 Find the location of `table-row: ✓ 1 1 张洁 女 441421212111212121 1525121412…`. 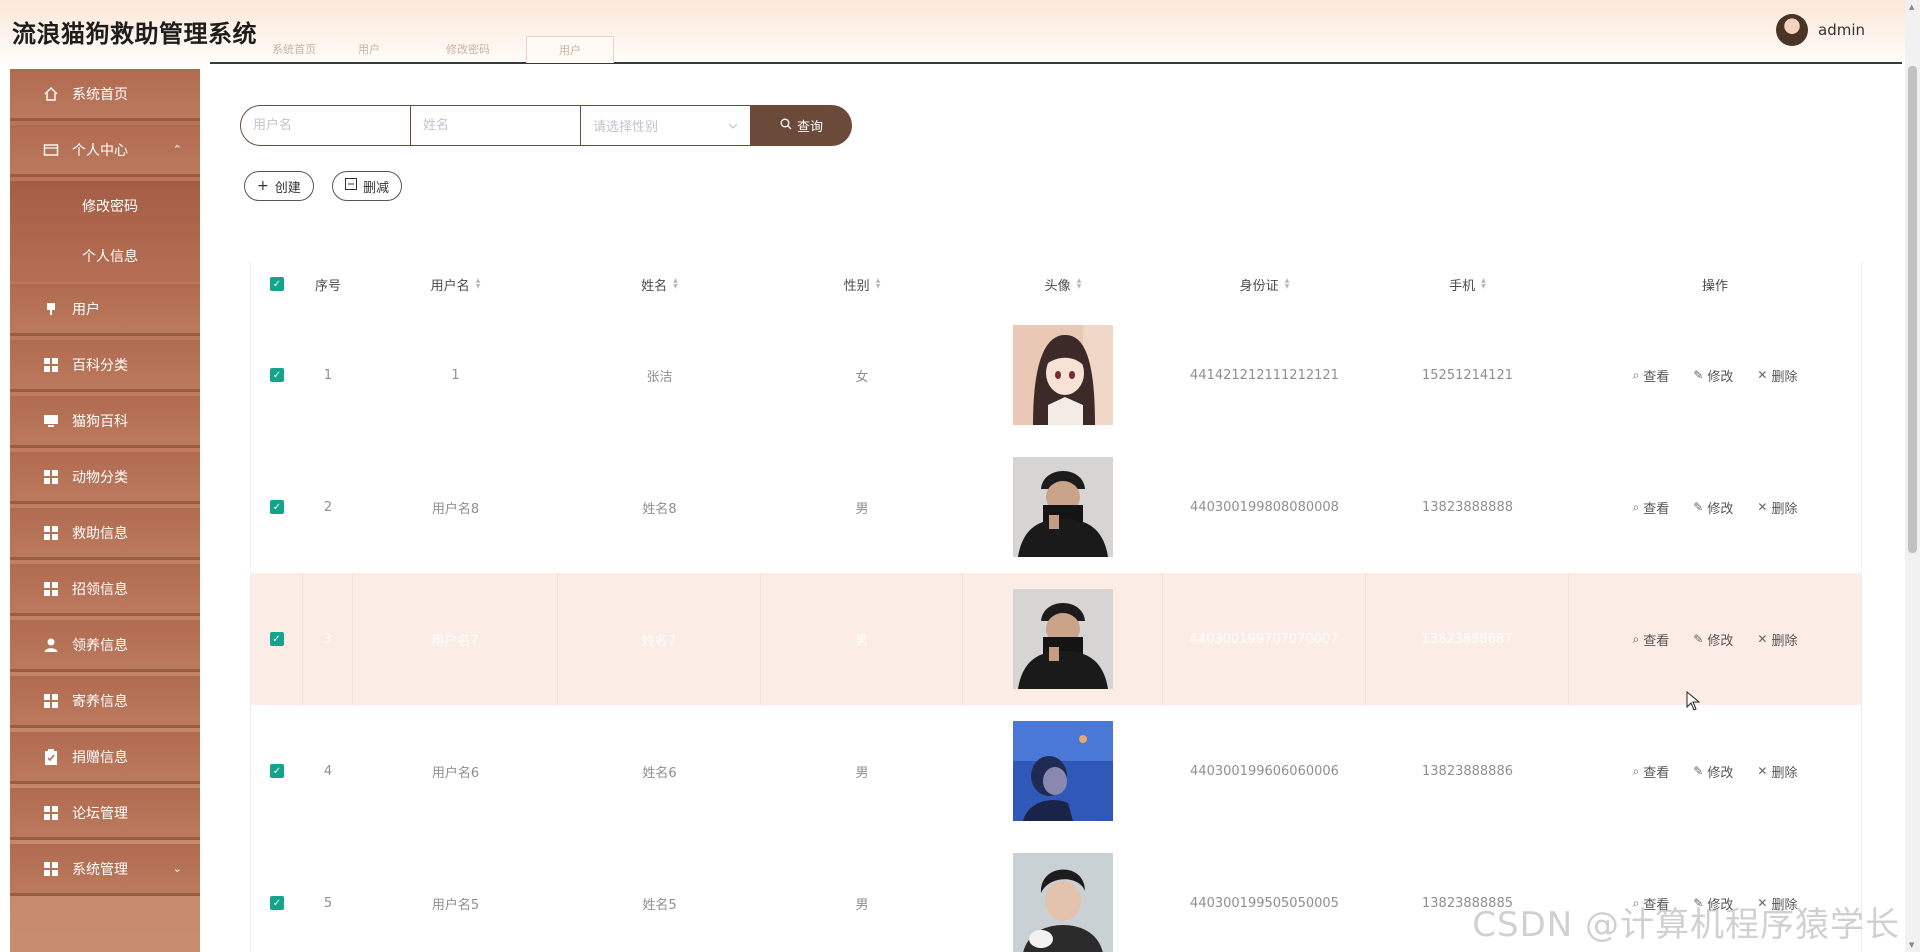

table-row: ✓ 1 1 张洁 女 441421212111212121 1525121412… is located at coordinates (1056, 375).